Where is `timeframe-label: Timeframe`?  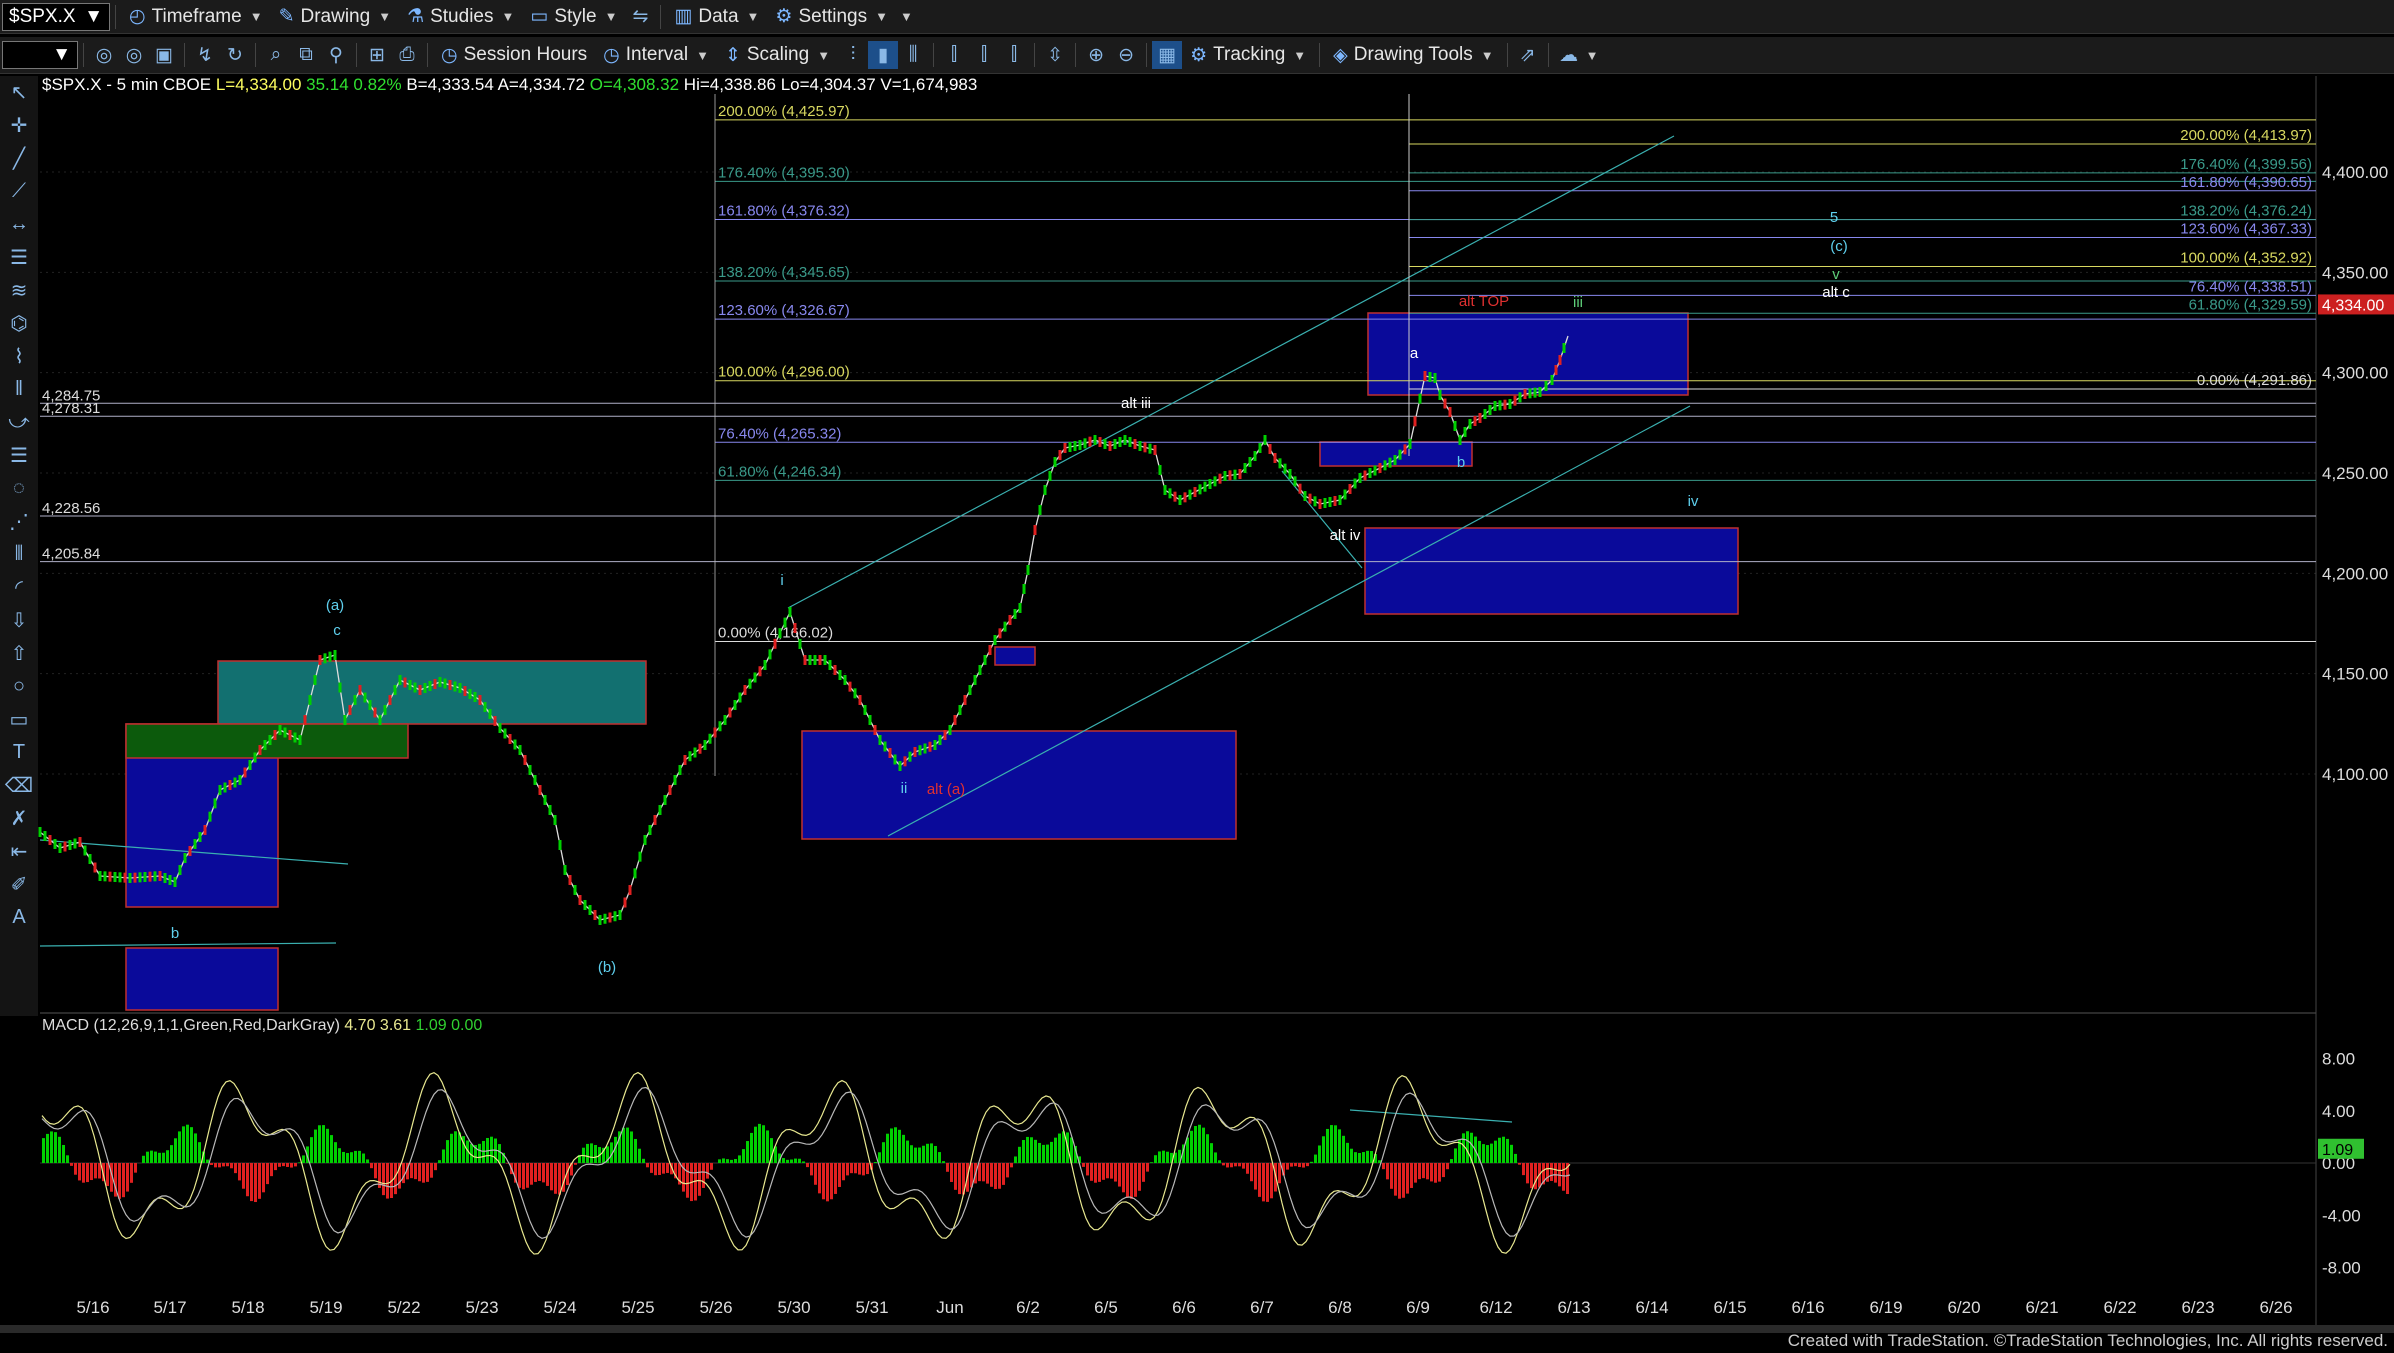 timeframe-label: Timeframe is located at coordinates (196, 16).